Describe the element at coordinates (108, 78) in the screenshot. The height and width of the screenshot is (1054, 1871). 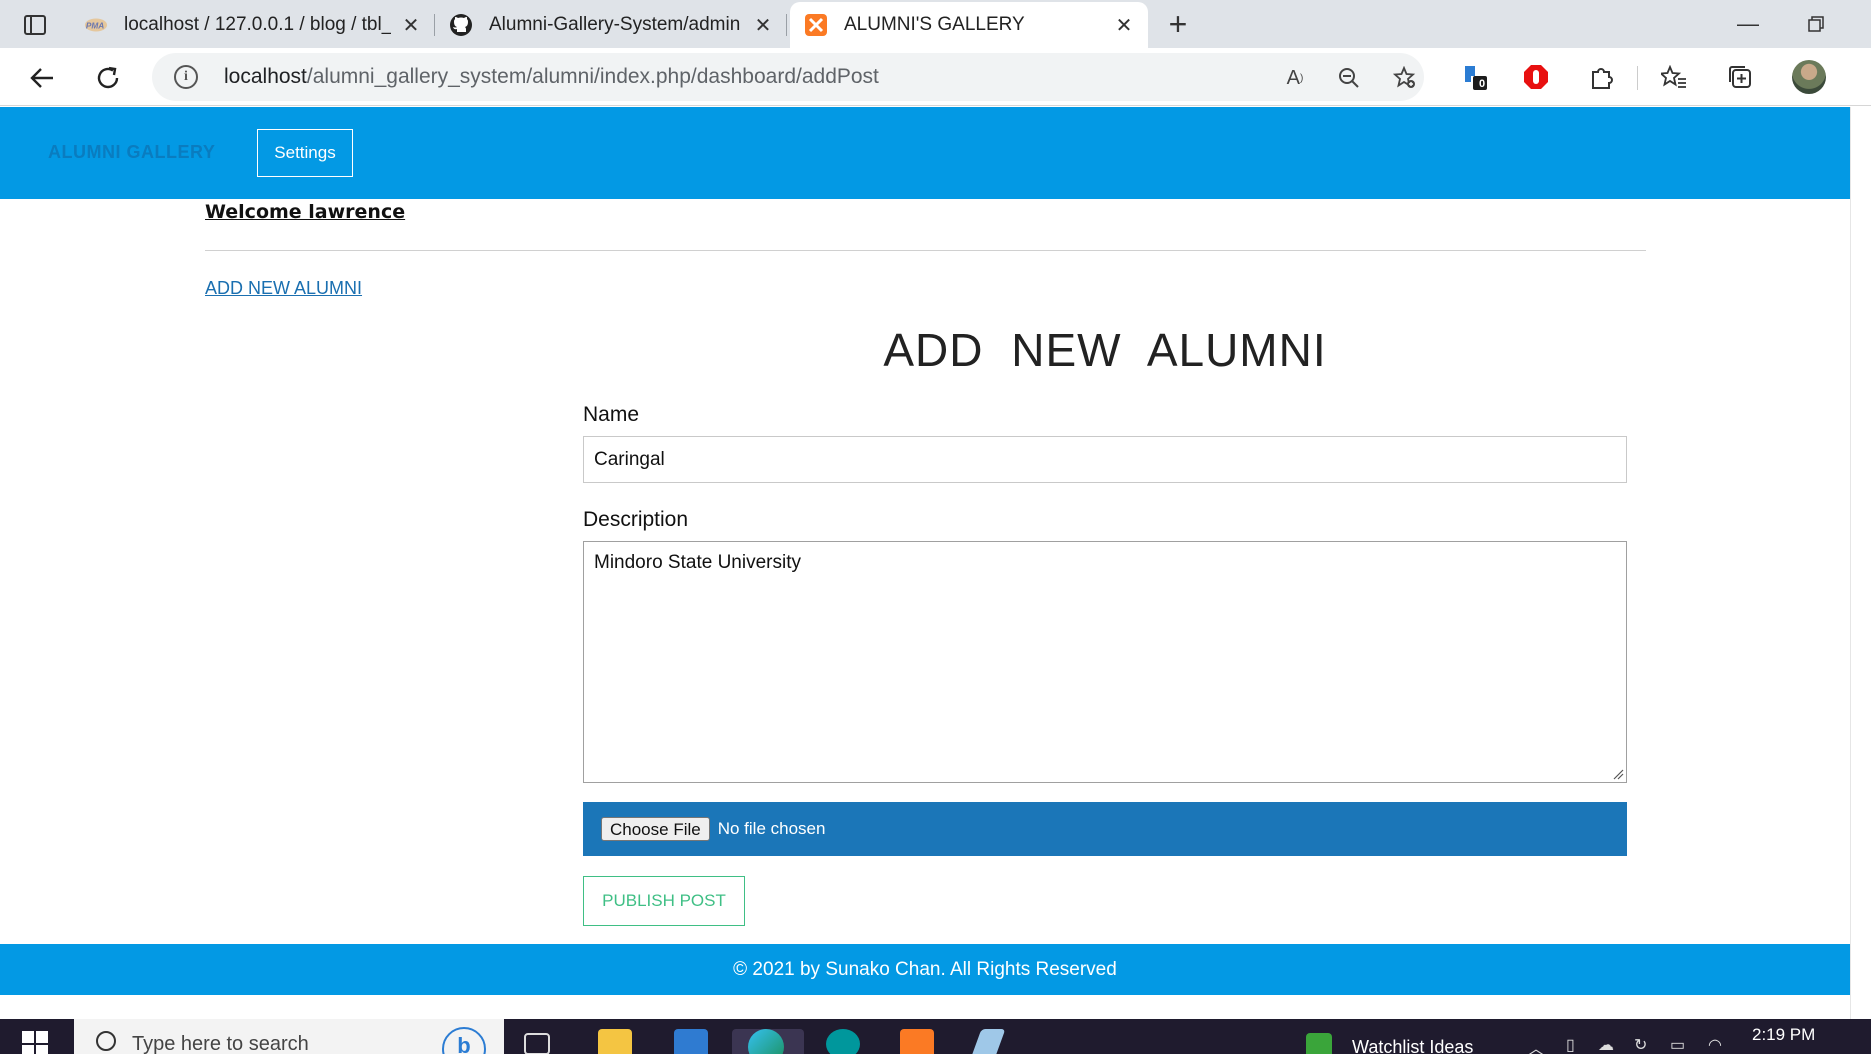
I see `refresh-icon` at that location.